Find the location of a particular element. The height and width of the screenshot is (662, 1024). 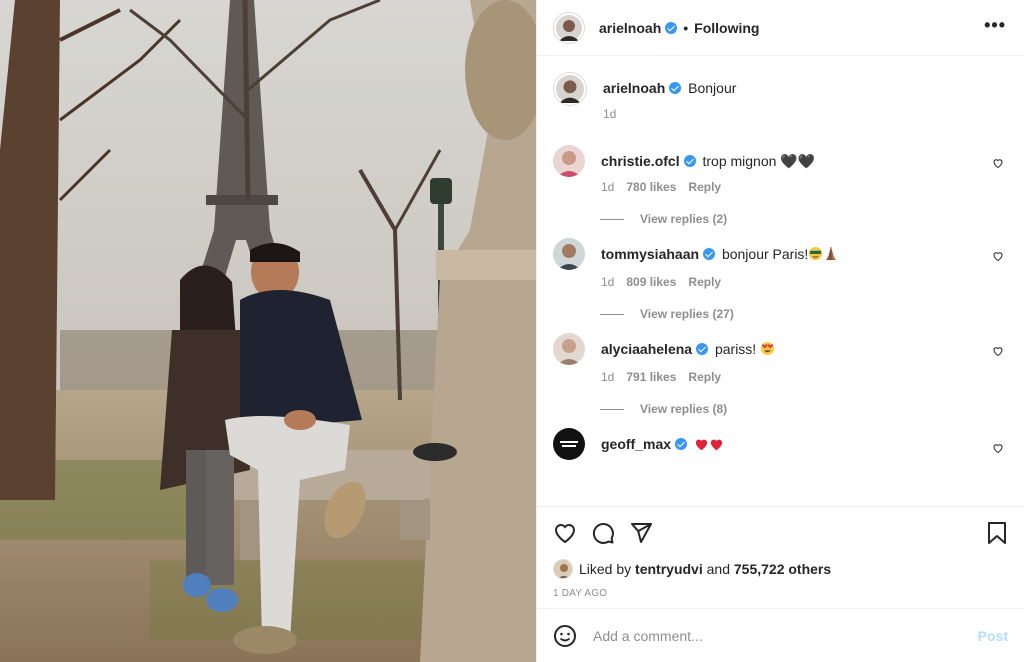

emoji-praying-icon is located at coordinates (831, 255).